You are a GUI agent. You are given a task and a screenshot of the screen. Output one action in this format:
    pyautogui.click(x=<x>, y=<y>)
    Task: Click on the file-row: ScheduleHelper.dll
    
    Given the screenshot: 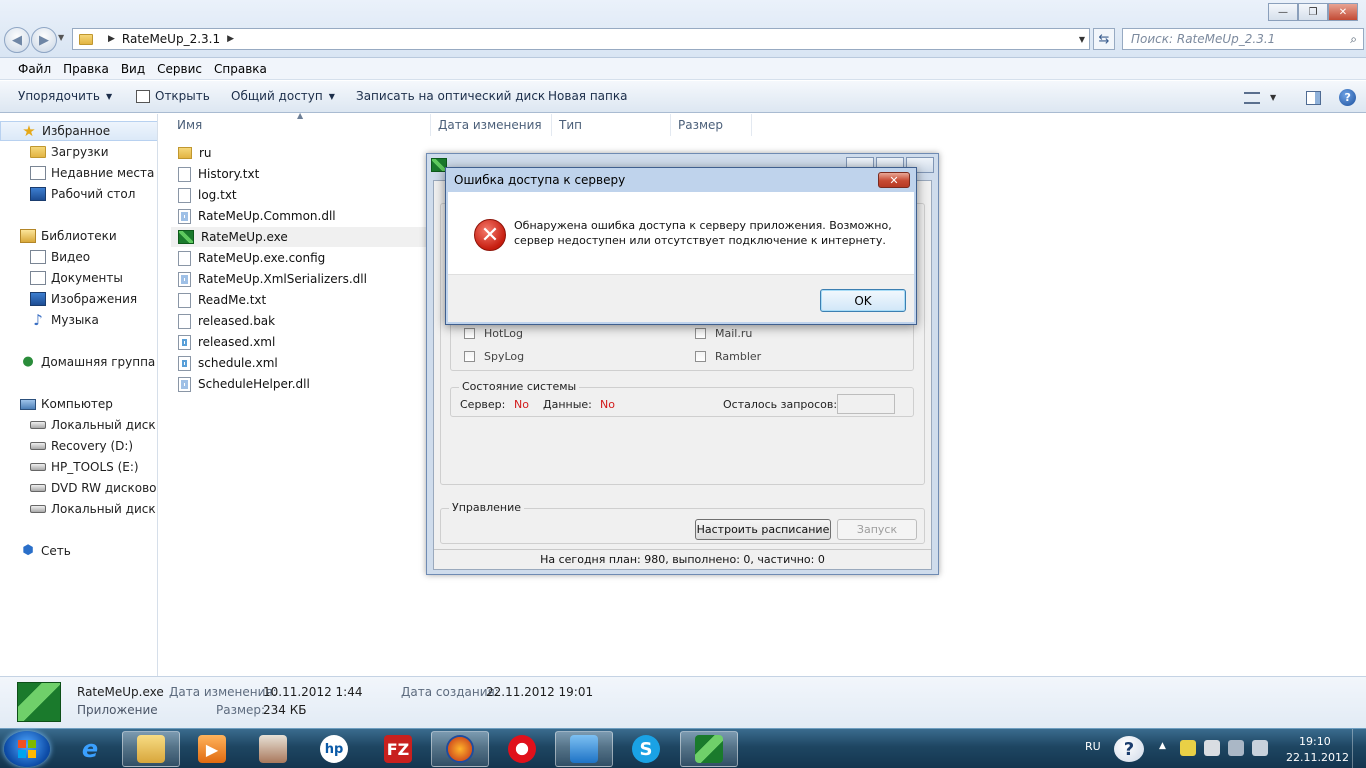 What is the action you would take?
    pyautogui.click(x=299, y=384)
    